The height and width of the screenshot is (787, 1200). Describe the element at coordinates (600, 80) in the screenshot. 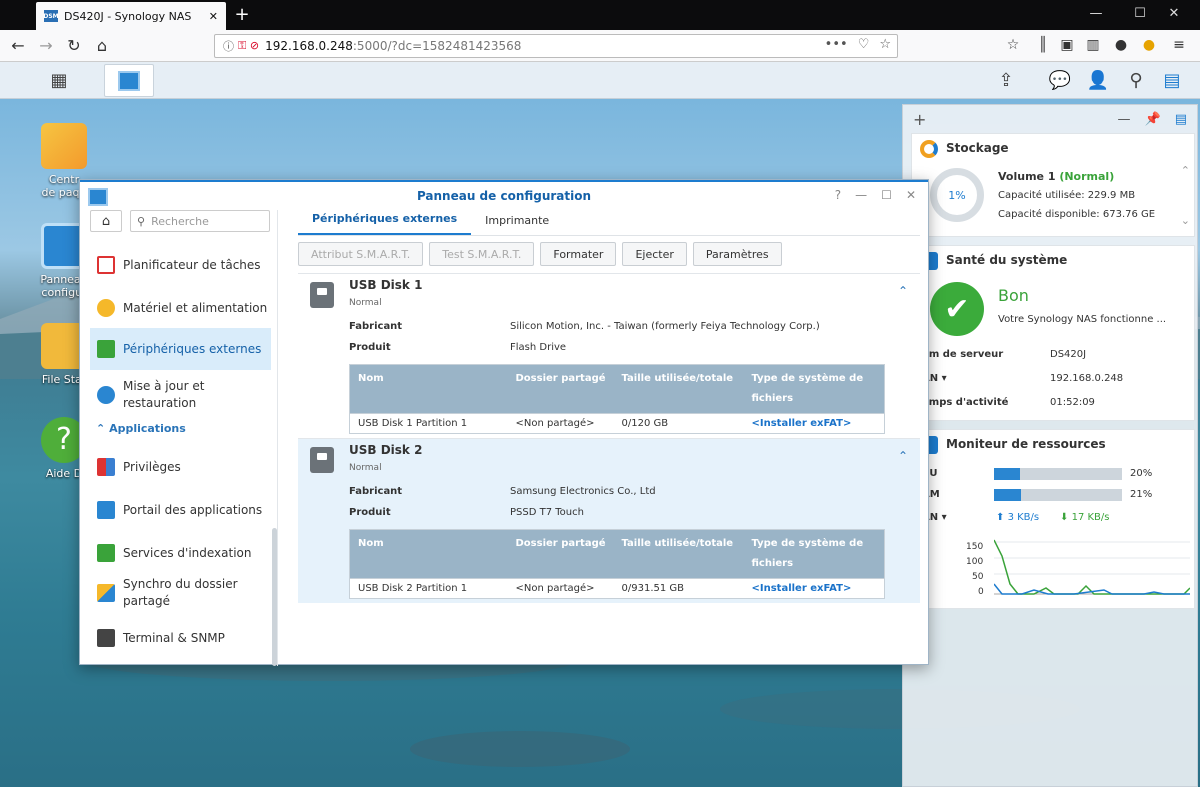

I see `dsm-taskbar: ▦ ⇪ 💬 👤 ⚲ ▤` at that location.